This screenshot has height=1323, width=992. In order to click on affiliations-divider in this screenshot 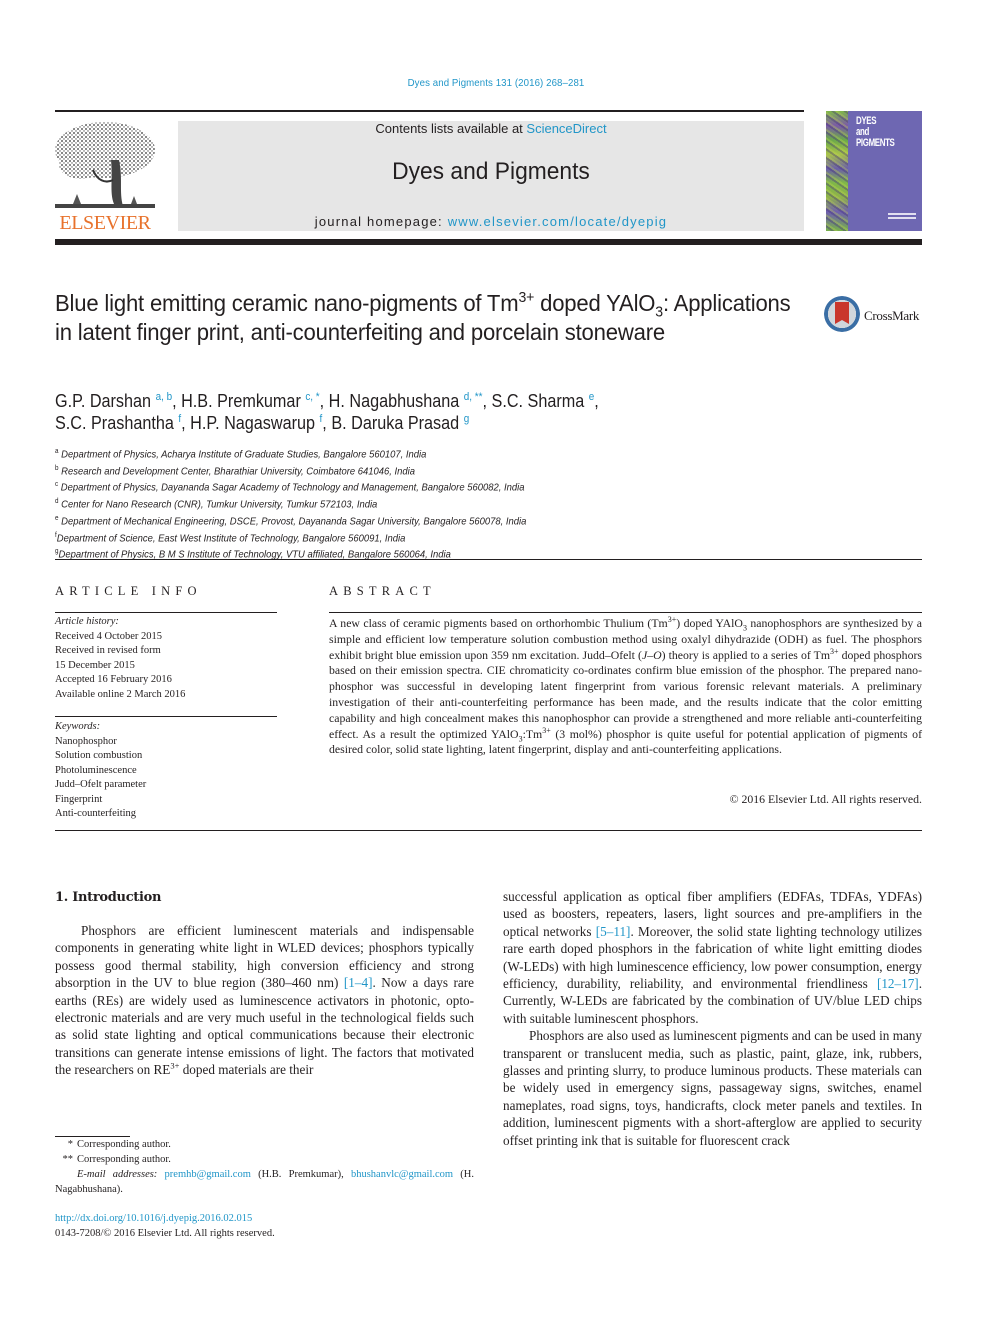, I will do `click(488, 559)`.